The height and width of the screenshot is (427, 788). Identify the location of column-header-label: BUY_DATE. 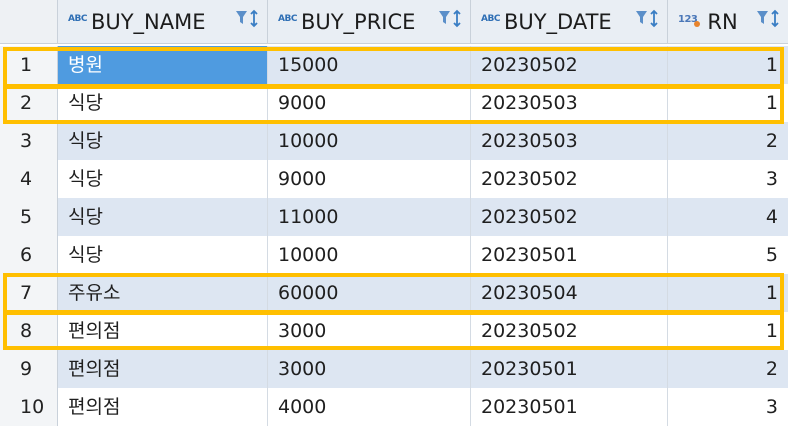
(557, 22).